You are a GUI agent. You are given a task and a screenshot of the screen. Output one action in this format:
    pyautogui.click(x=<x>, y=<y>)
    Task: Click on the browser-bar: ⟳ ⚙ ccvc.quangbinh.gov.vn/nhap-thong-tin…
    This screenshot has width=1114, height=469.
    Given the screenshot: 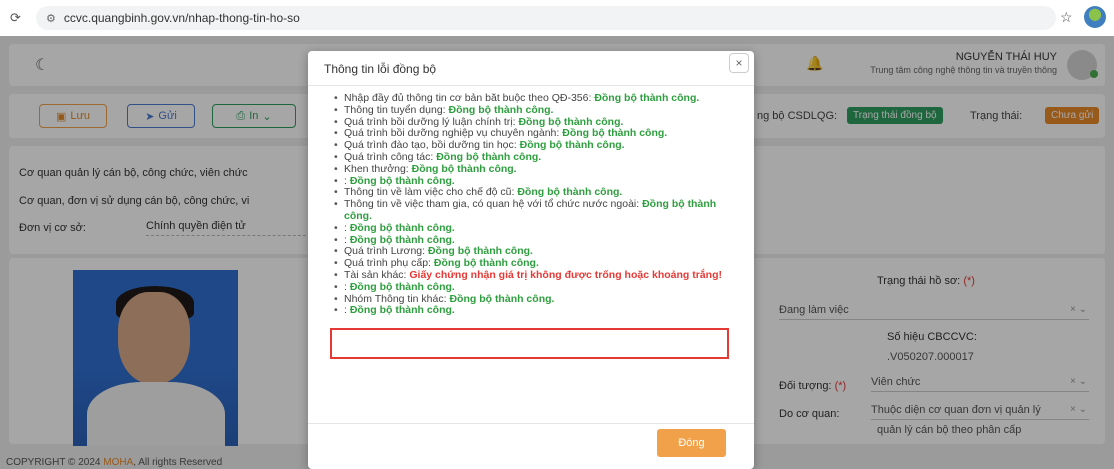 What is the action you would take?
    pyautogui.click(x=557, y=18)
    